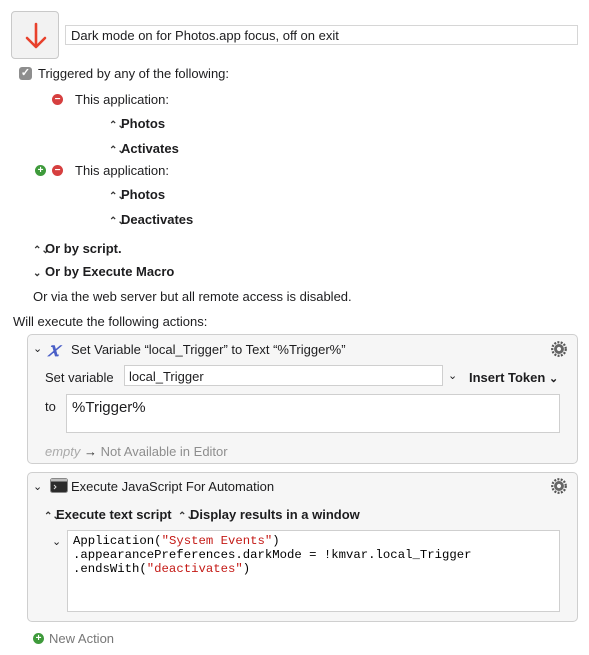 The width and height of the screenshot is (589, 655). What do you see at coordinates (110, 569) in the screenshot?
I see `code-token: .endsWith(` at bounding box center [110, 569].